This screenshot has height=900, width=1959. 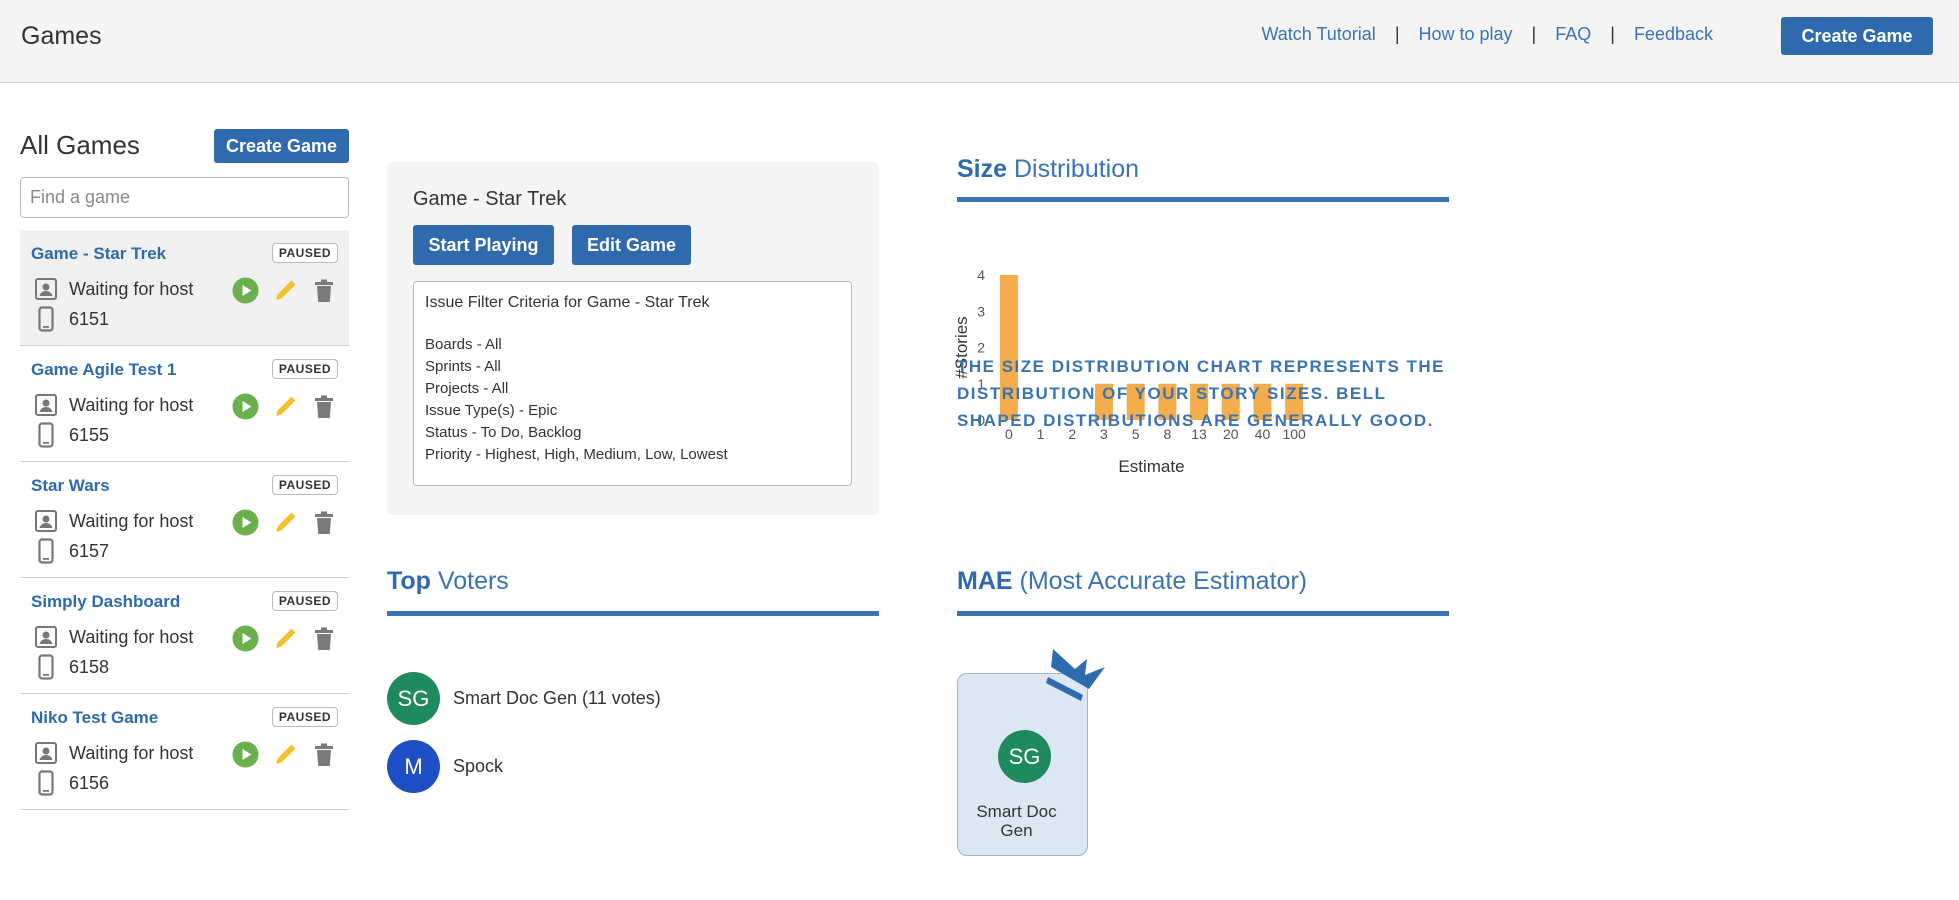 What do you see at coordinates (445, 766) in the screenshot?
I see `voter-item: M Spock` at bounding box center [445, 766].